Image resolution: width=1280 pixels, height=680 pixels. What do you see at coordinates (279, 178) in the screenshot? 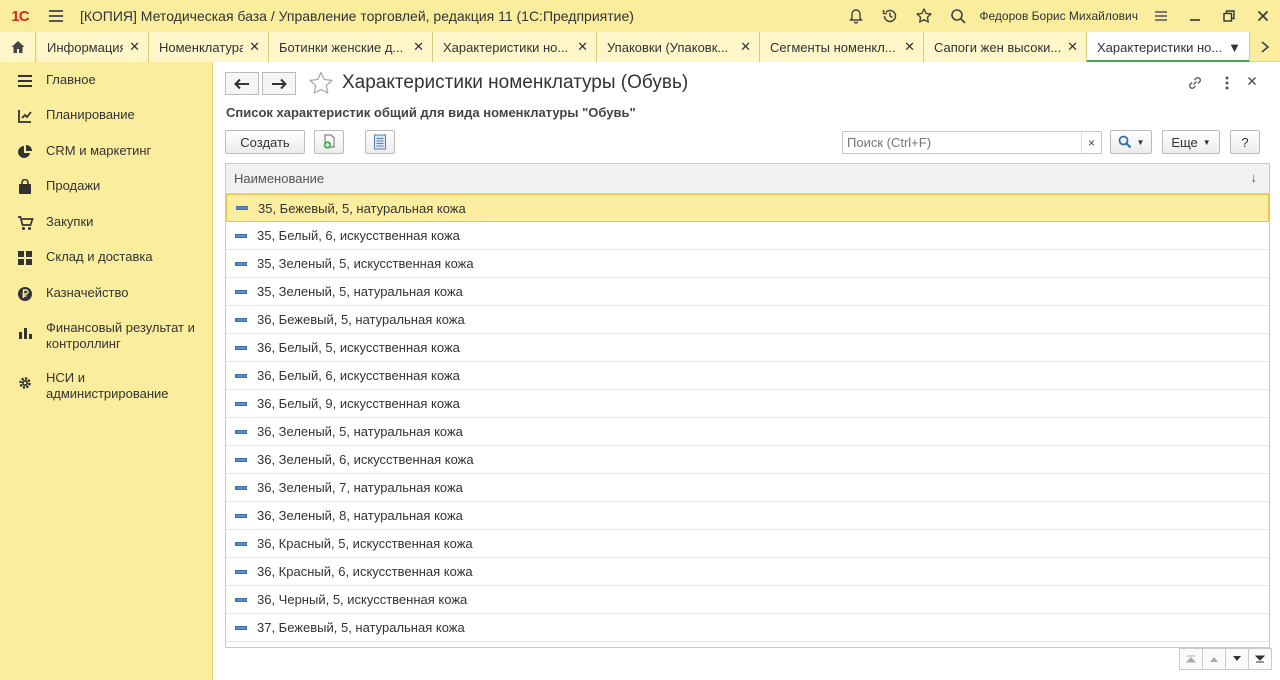
I see `column-name-header: Наименование` at bounding box center [279, 178].